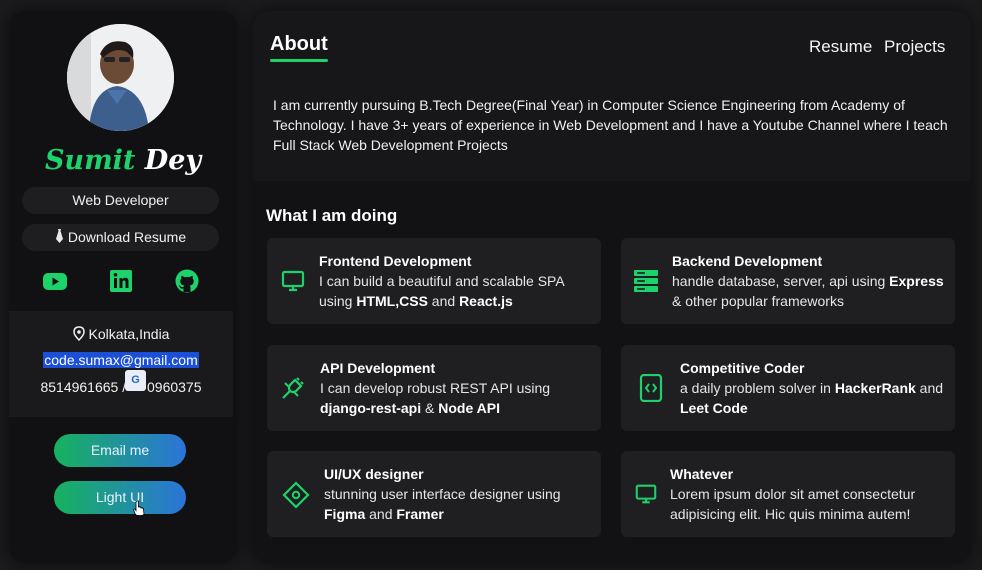 The width and height of the screenshot is (982, 570). I want to click on location-row: Kolkata,India, so click(121, 335).